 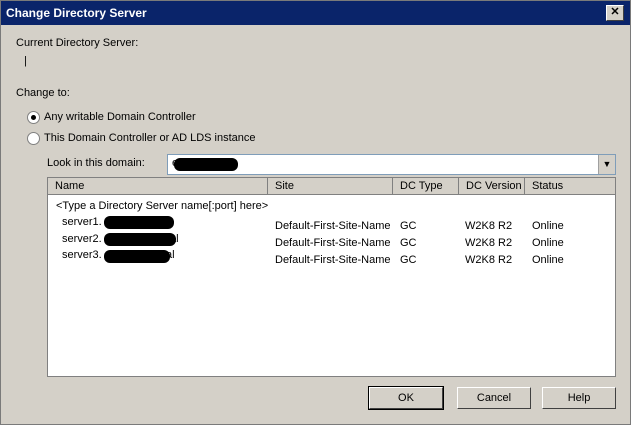 What do you see at coordinates (158, 186) in the screenshot?
I see `column-header-name: Name` at bounding box center [158, 186].